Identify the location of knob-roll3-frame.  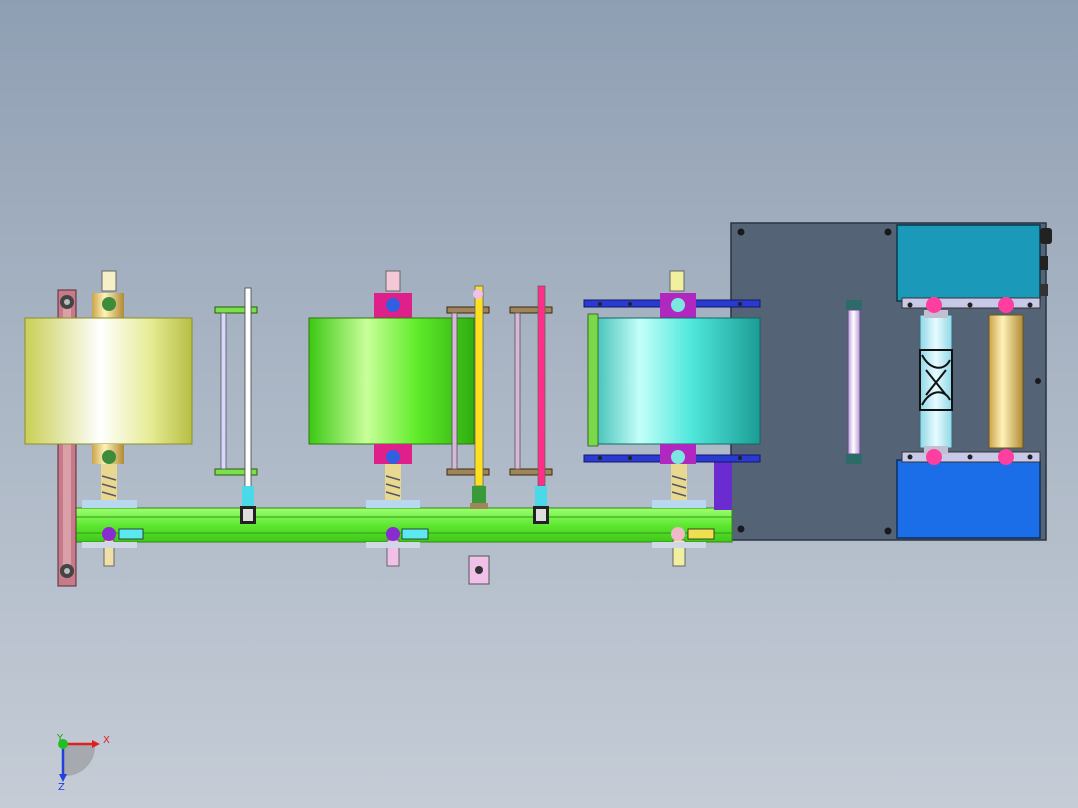
(693, 534).